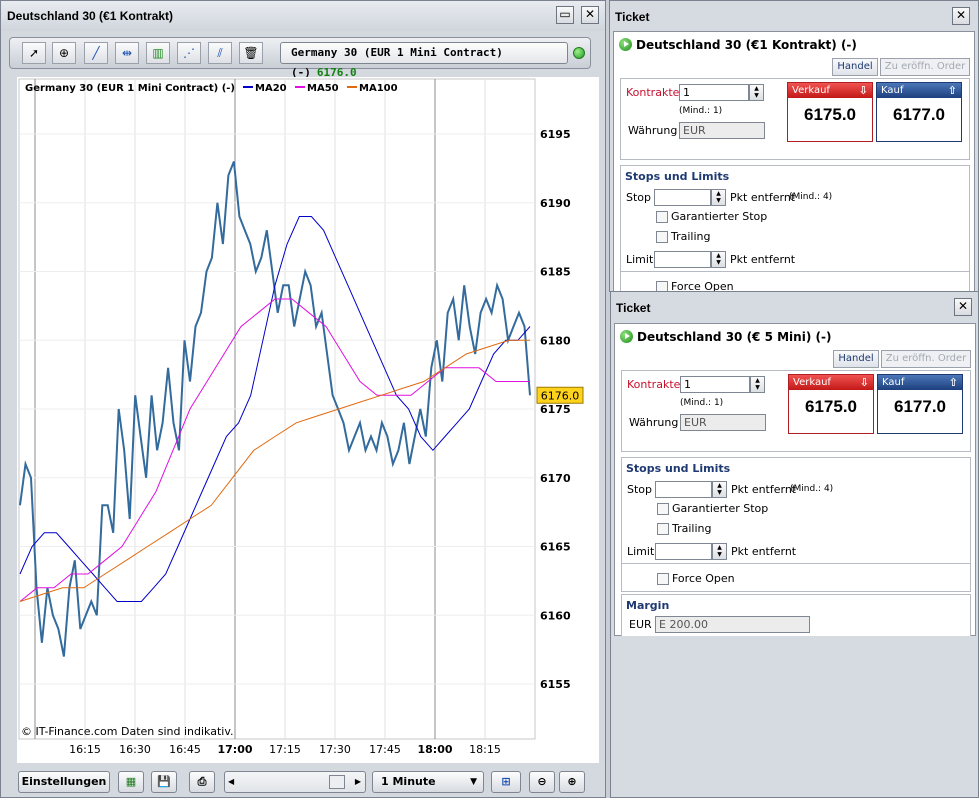  I want to click on ticket-2-title: Ticket, so click(633, 308).